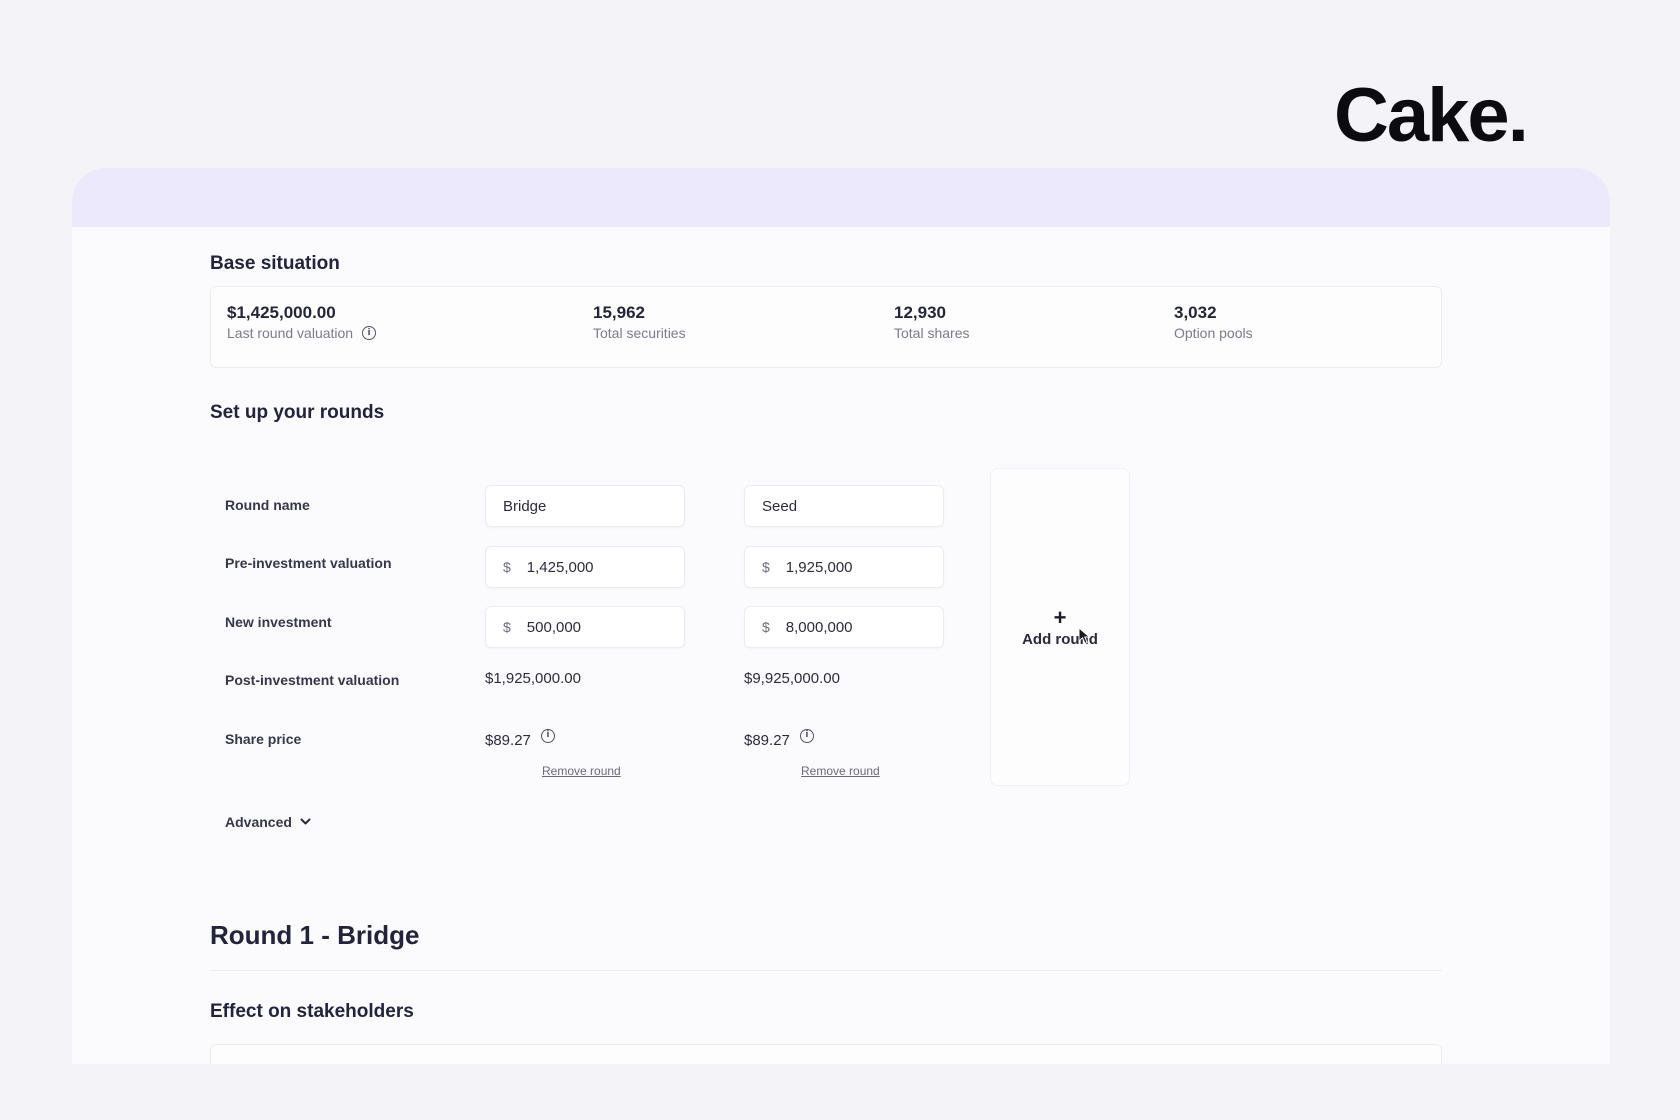 Image resolution: width=1680 pixels, height=1120 pixels. What do you see at coordinates (281, 312) in the screenshot?
I see `stat-value: $1,425,000.00` at bounding box center [281, 312].